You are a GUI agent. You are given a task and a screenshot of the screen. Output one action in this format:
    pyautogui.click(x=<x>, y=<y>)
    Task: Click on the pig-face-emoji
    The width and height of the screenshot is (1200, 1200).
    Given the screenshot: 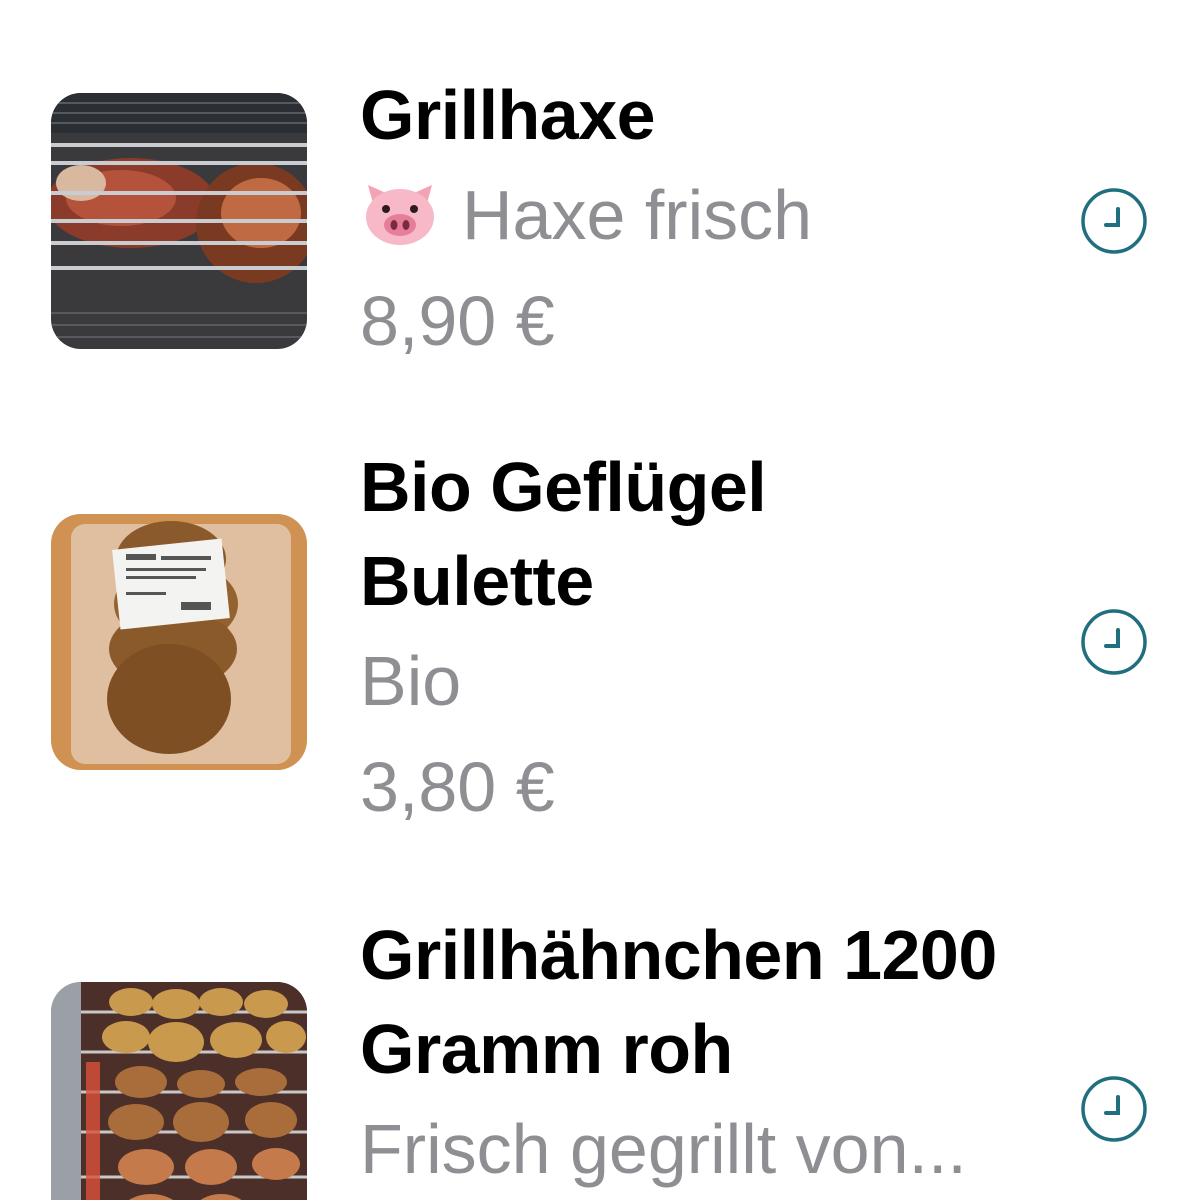 What is the action you would take?
    pyautogui.click(x=400, y=207)
    